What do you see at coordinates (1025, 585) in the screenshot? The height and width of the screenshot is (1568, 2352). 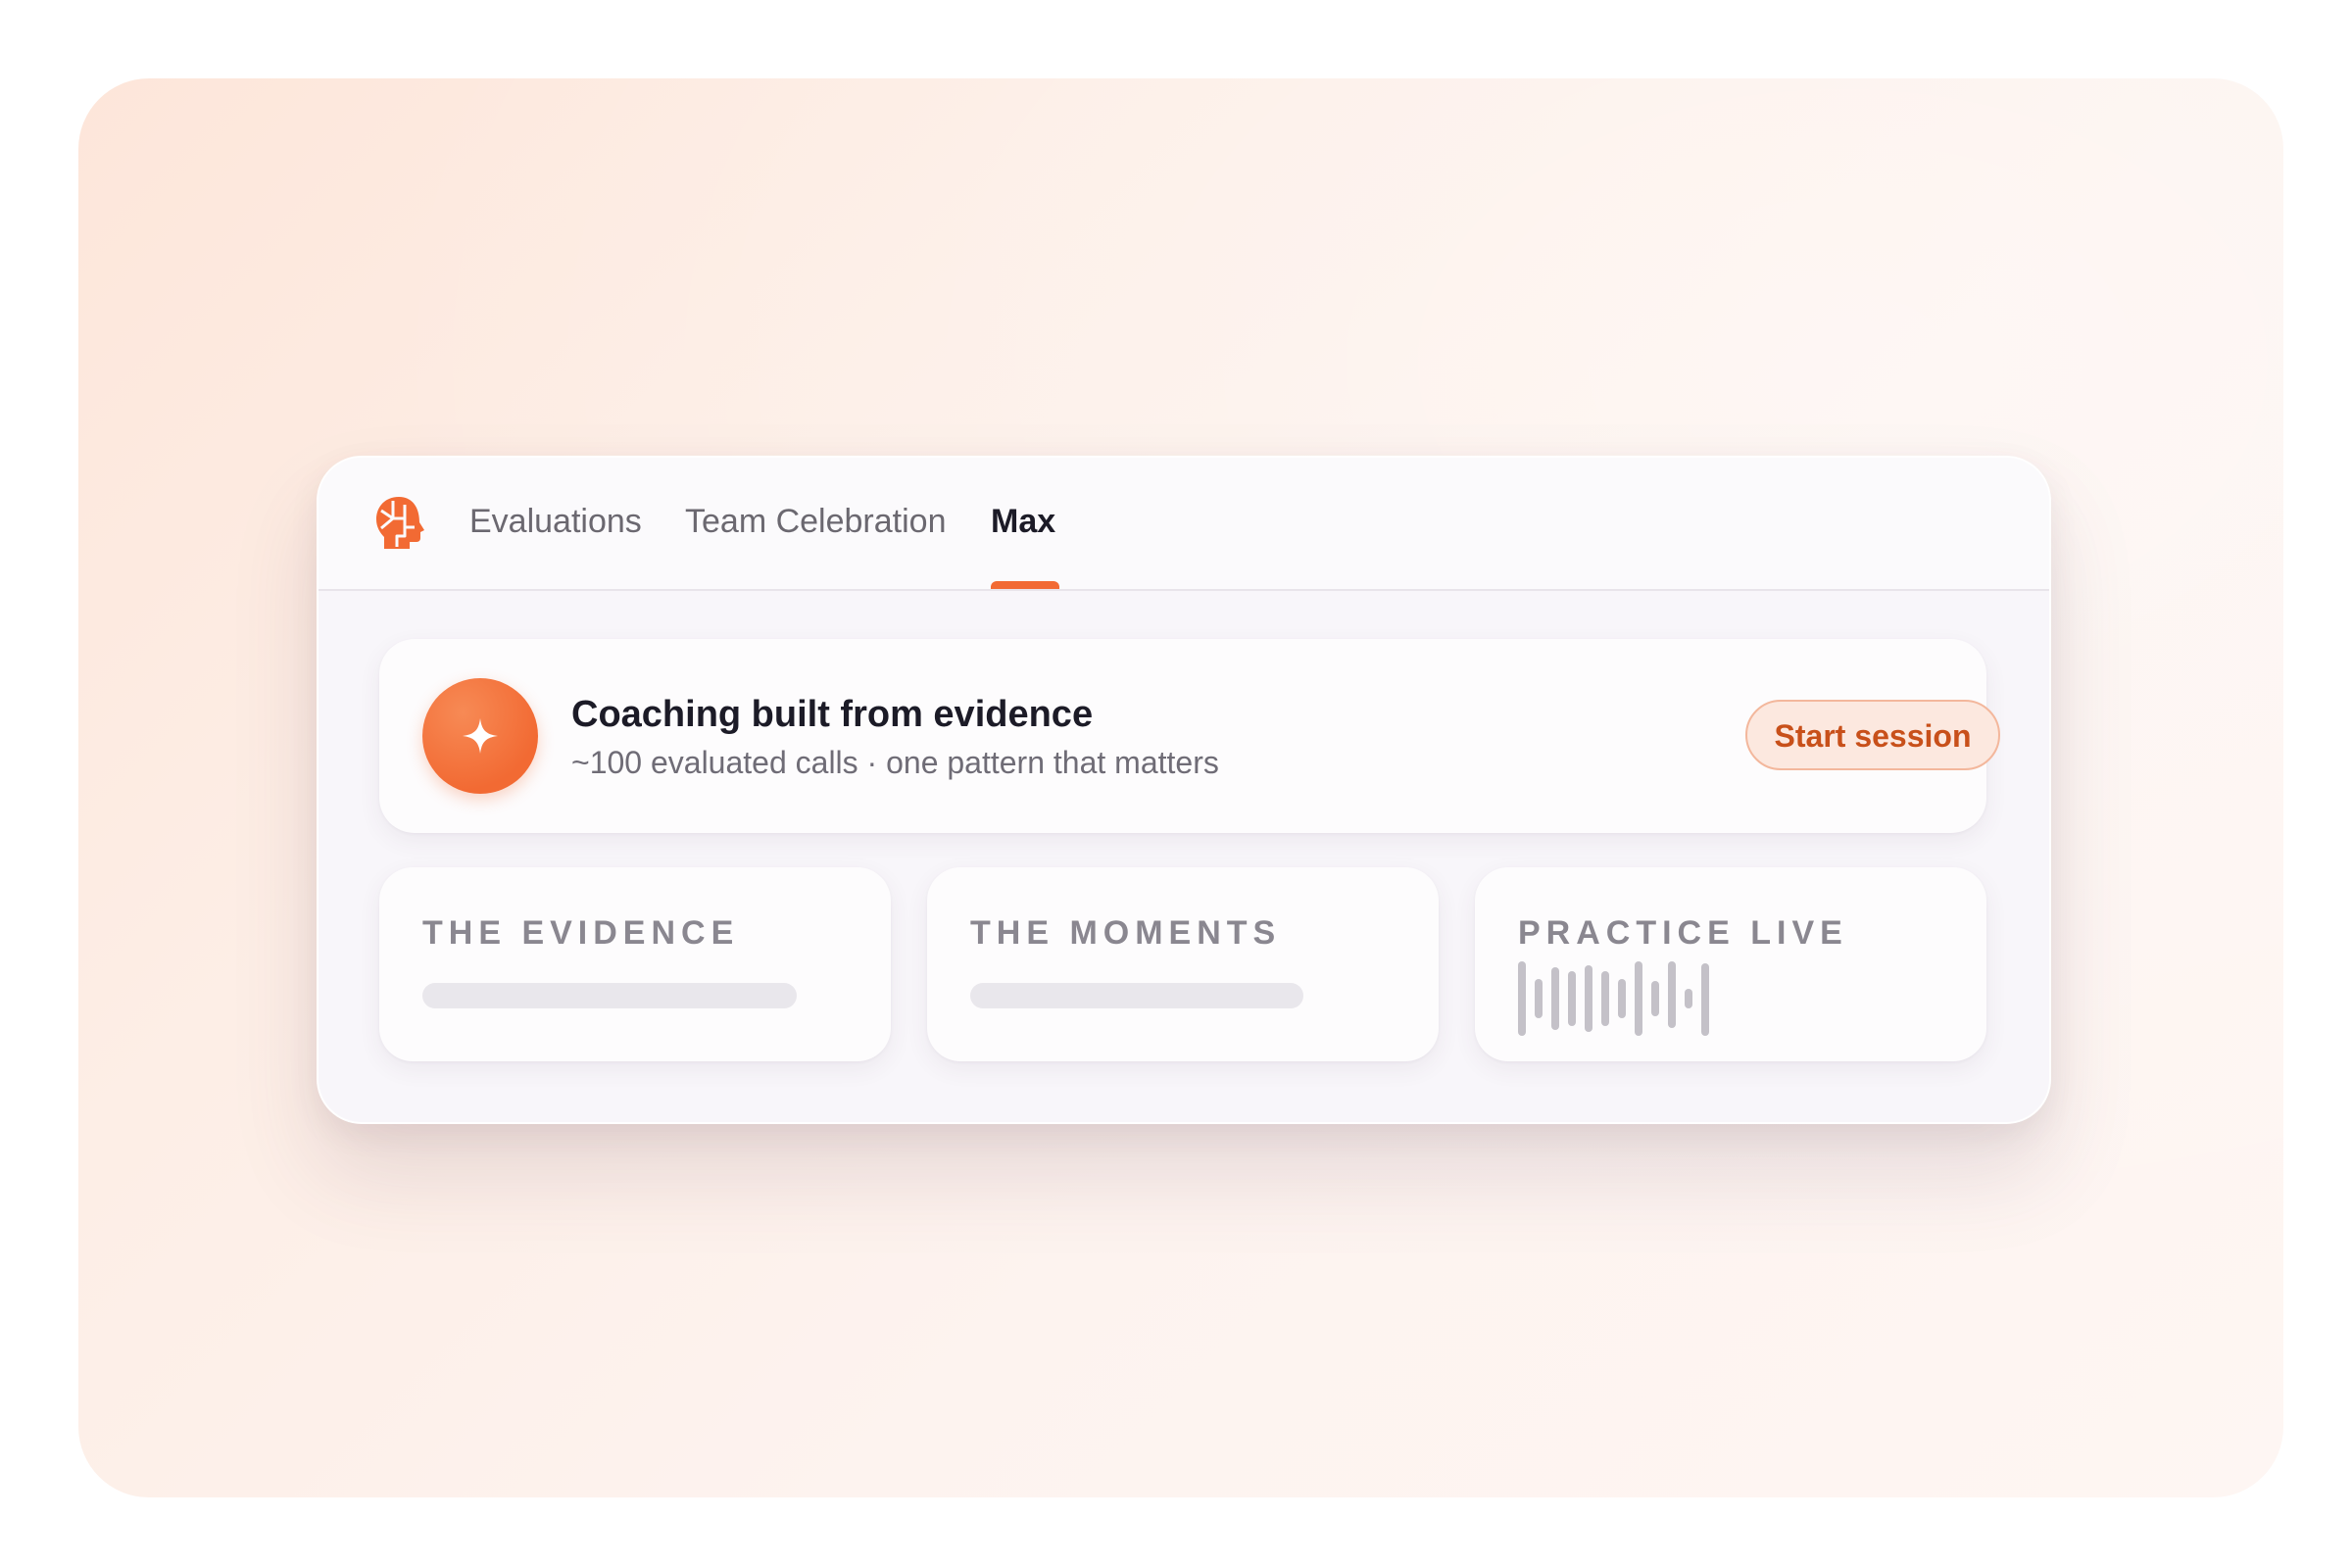 I see `active-tab-indicator` at bounding box center [1025, 585].